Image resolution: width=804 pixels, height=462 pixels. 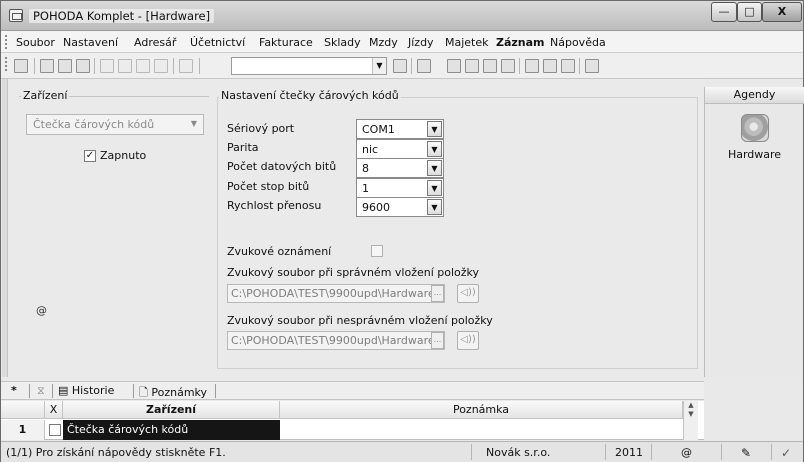 What do you see at coordinates (400, 168) in the screenshot?
I see `data-bits-select: 8 ▼` at bounding box center [400, 168].